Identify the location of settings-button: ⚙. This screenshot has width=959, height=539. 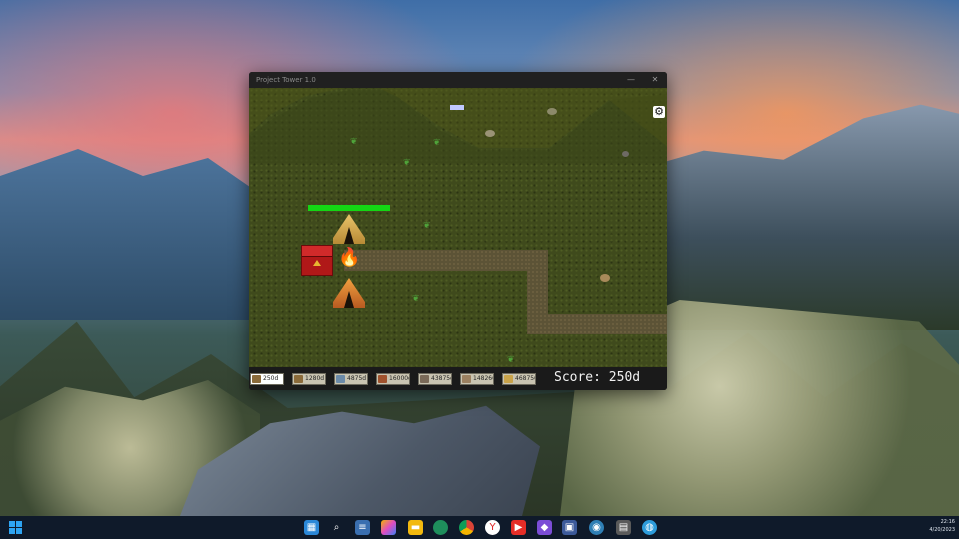
(659, 111).